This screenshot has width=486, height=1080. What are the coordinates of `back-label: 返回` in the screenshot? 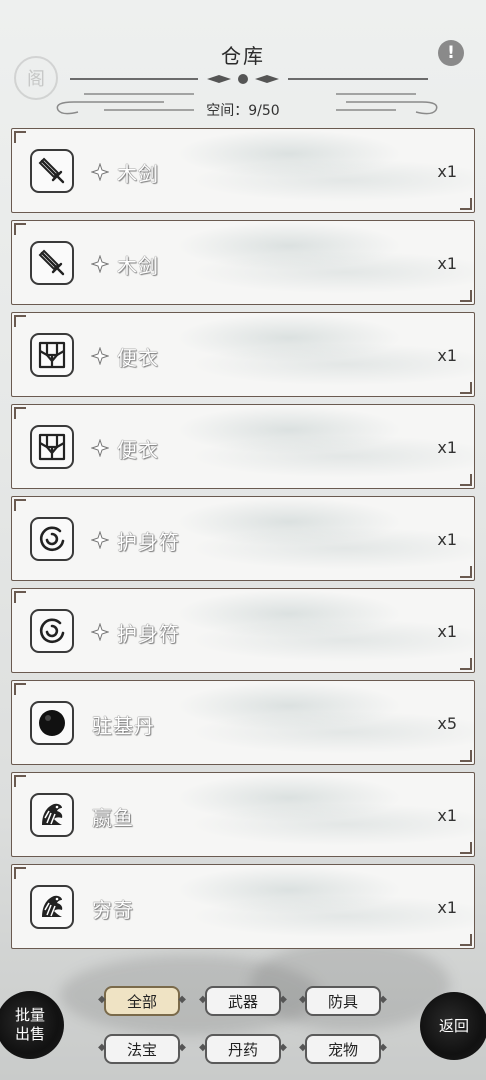 It's located at (453, 1025).